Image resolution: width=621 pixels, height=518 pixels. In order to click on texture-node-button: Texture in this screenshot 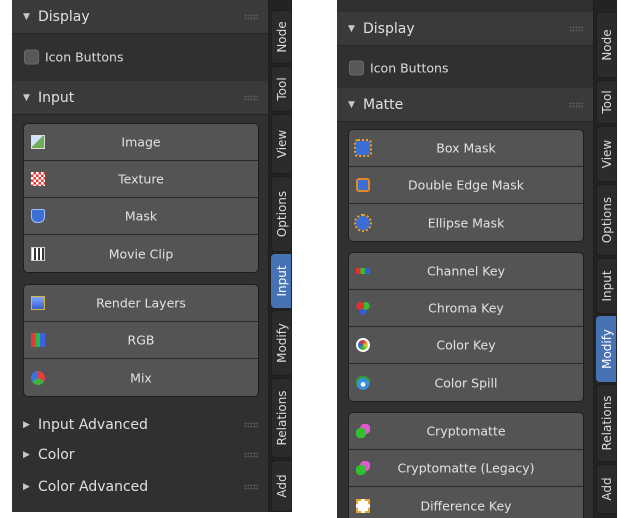, I will do `click(141, 179)`.